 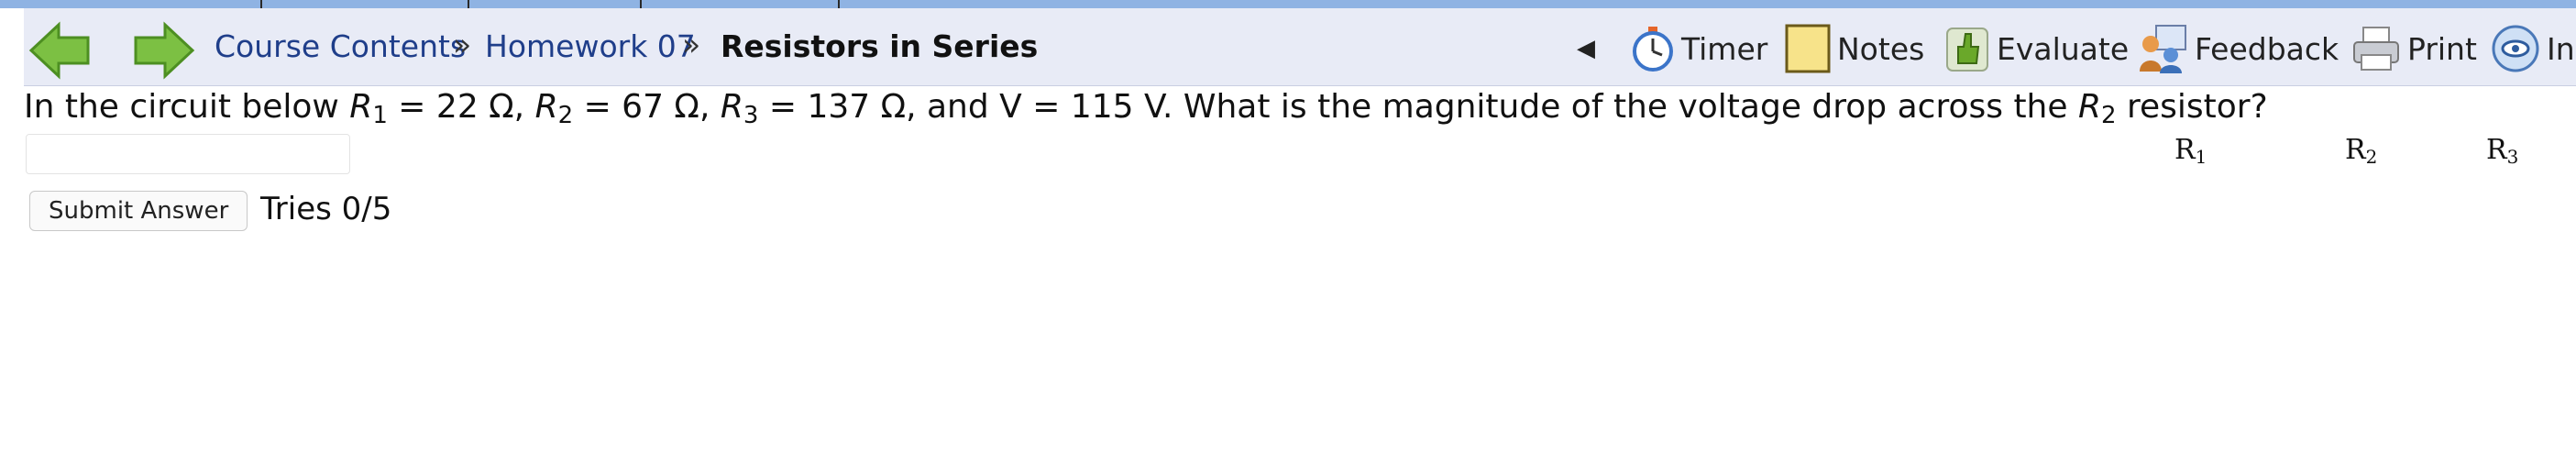 I want to click on circuit-label-subscript: 1, so click(x=2201, y=157).